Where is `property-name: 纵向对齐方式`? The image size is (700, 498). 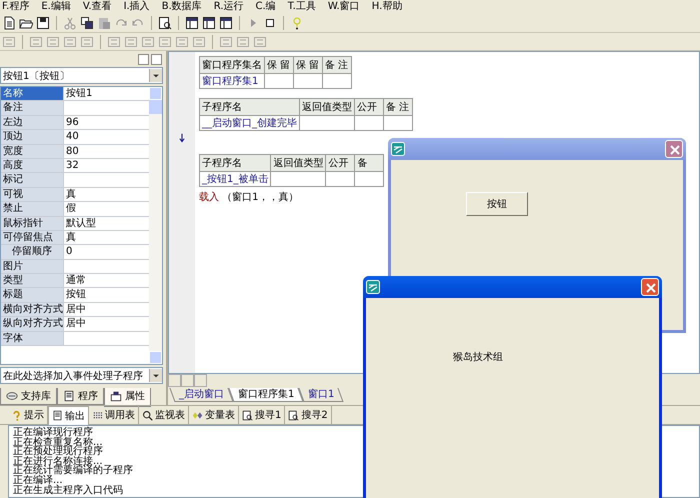
property-name: 纵向对齐方式 is located at coordinates (32, 324).